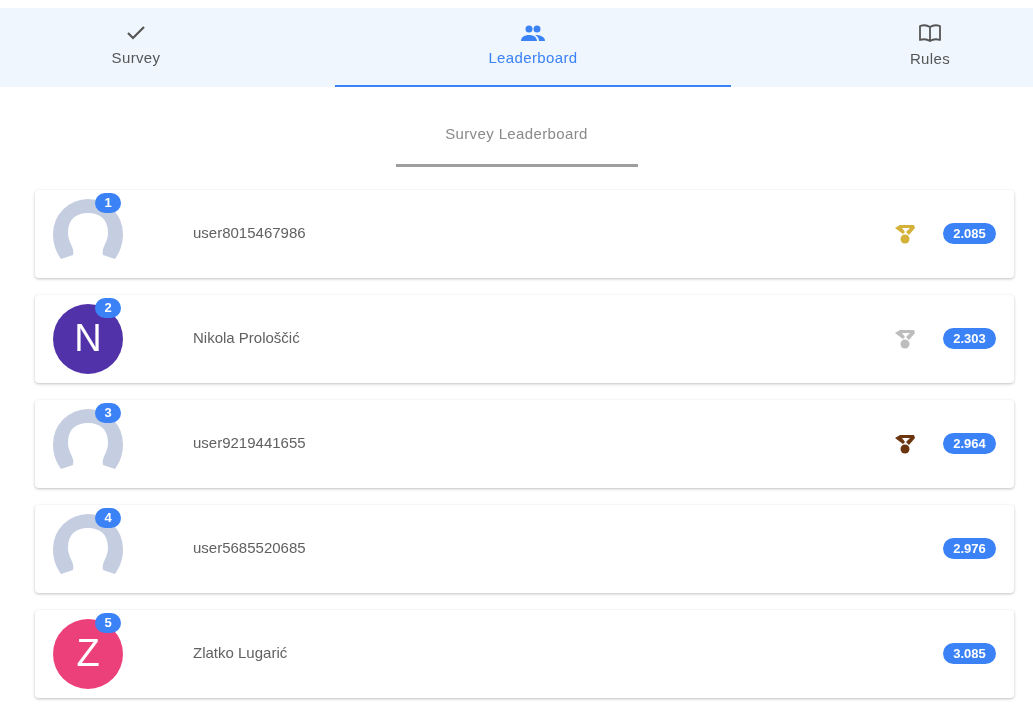 This screenshot has width=1033, height=710. What do you see at coordinates (250, 548) in the screenshot?
I see `user-name: user5685520685` at bounding box center [250, 548].